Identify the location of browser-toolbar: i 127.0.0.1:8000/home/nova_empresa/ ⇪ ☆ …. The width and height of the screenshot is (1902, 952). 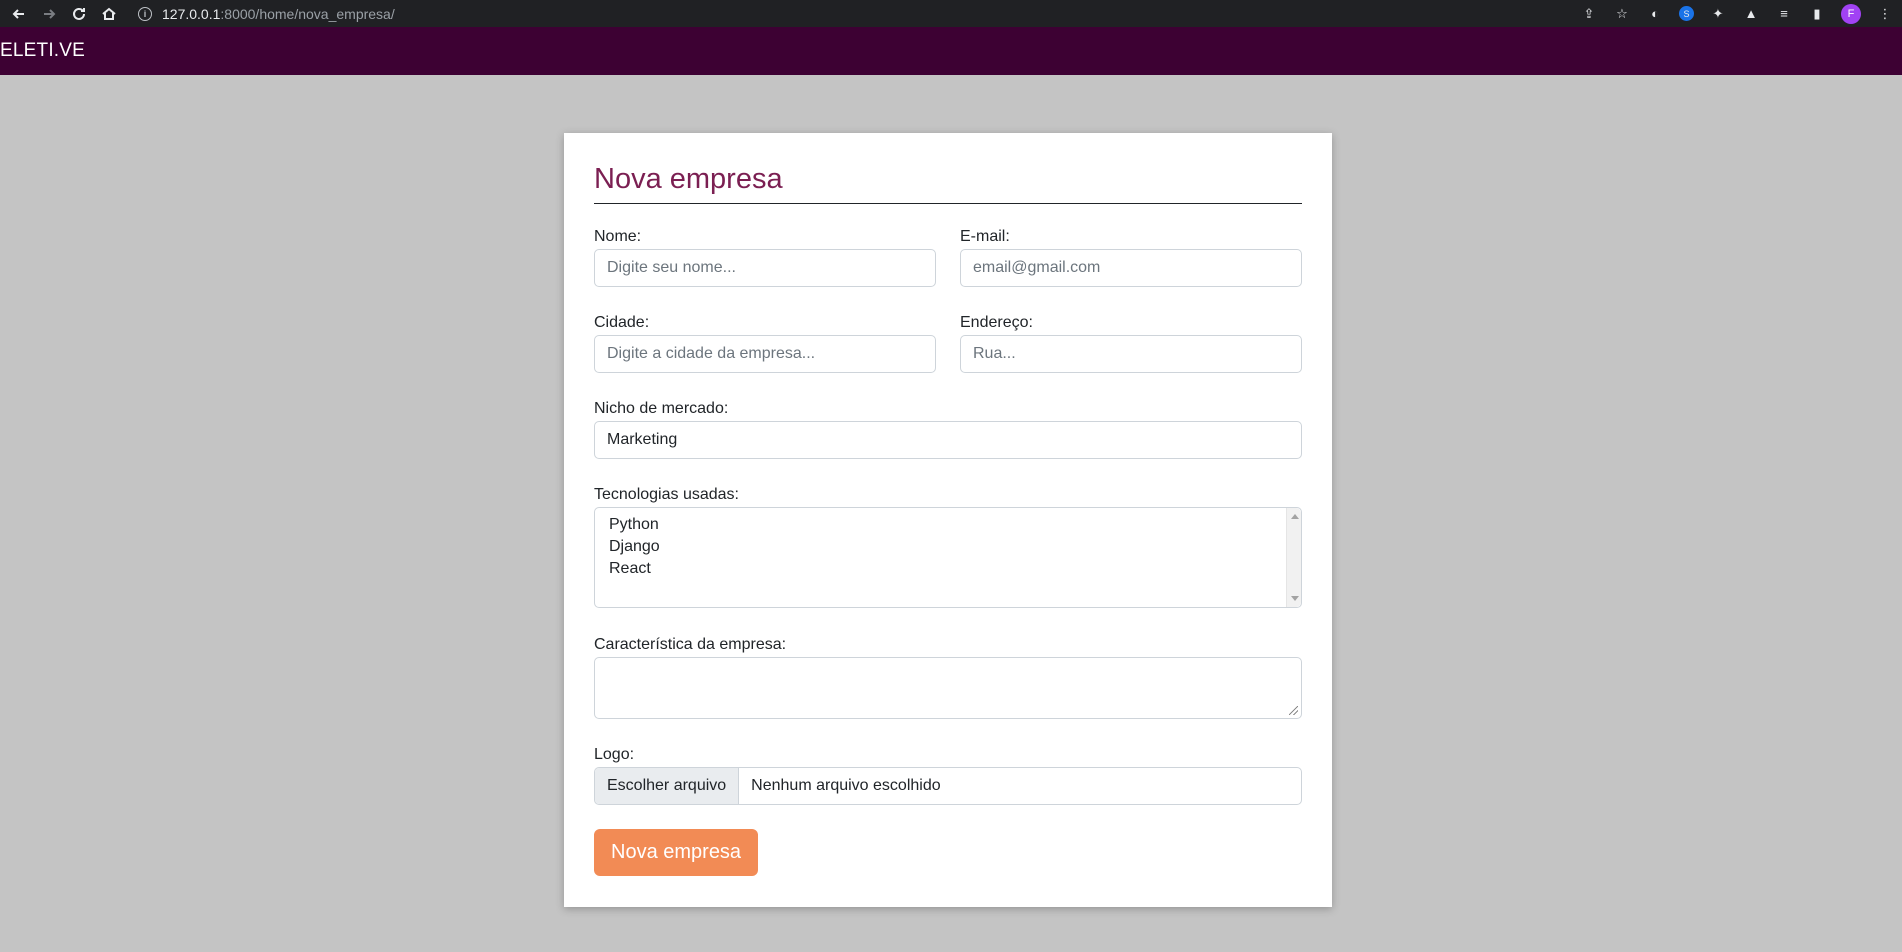
(951, 13).